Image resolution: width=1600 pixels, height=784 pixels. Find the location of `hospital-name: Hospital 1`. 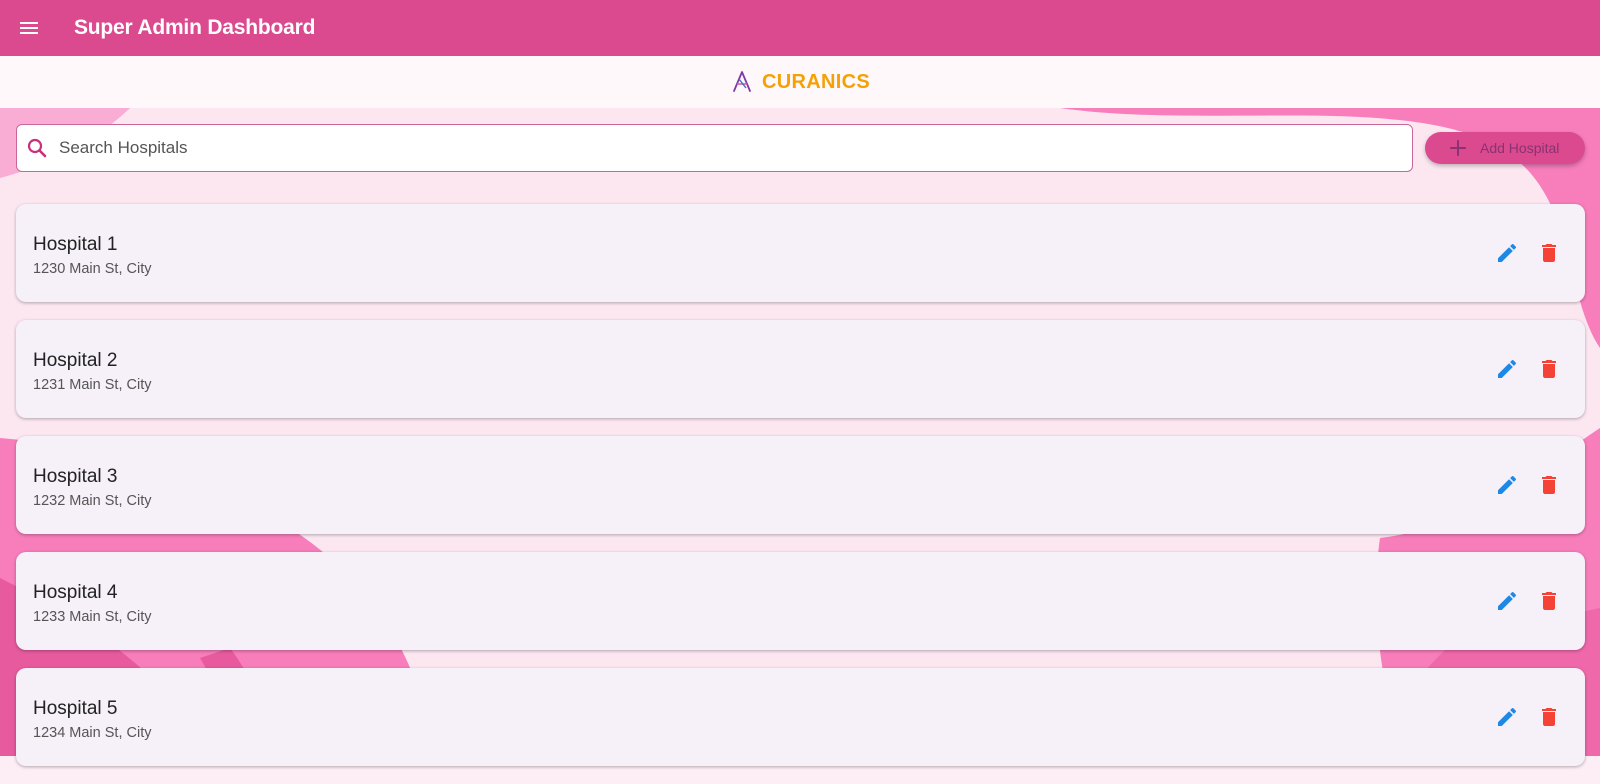

hospital-name: Hospital 1 is located at coordinates (75, 244).